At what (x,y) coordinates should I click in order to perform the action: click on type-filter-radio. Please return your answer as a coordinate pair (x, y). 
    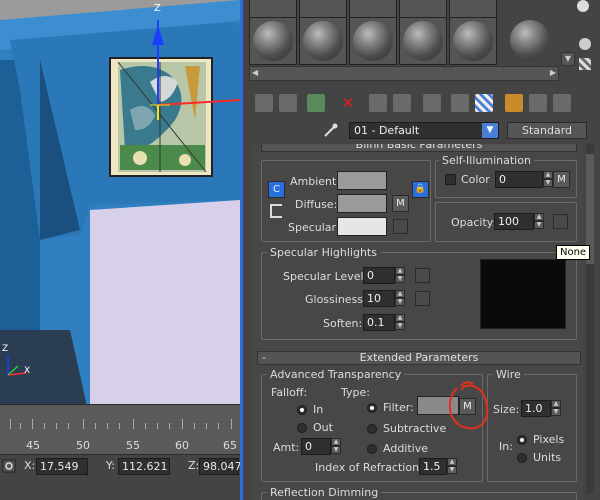
    Looking at the image, I should click on (372, 408).